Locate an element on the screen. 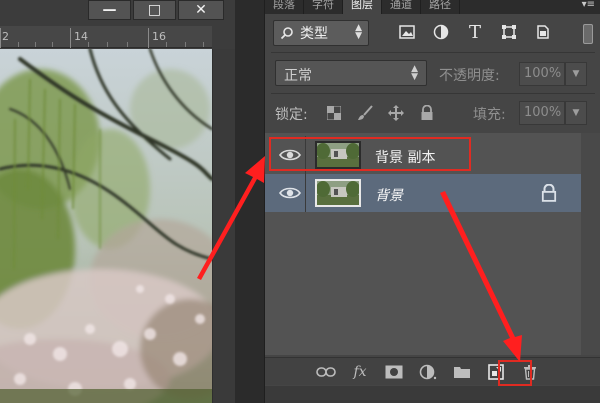 The height and width of the screenshot is (403, 600). panel-tabs: 段落 字符 图层 通道 路径 ▾≡ is located at coordinates (432, 7).